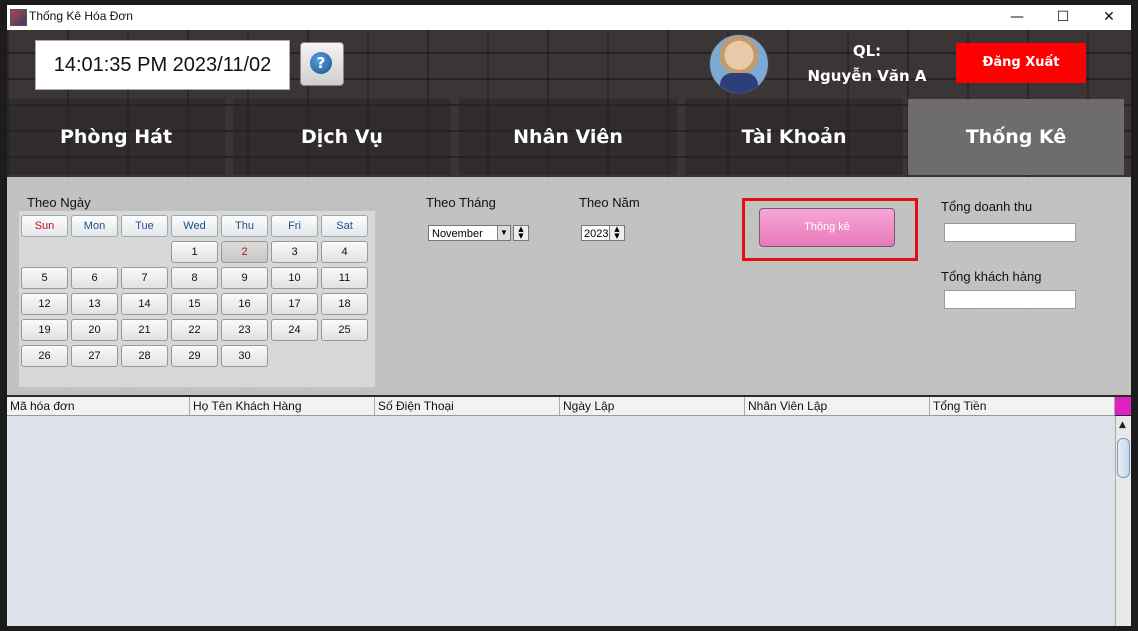  I want to click on scroll-thumb, so click(1123, 458).